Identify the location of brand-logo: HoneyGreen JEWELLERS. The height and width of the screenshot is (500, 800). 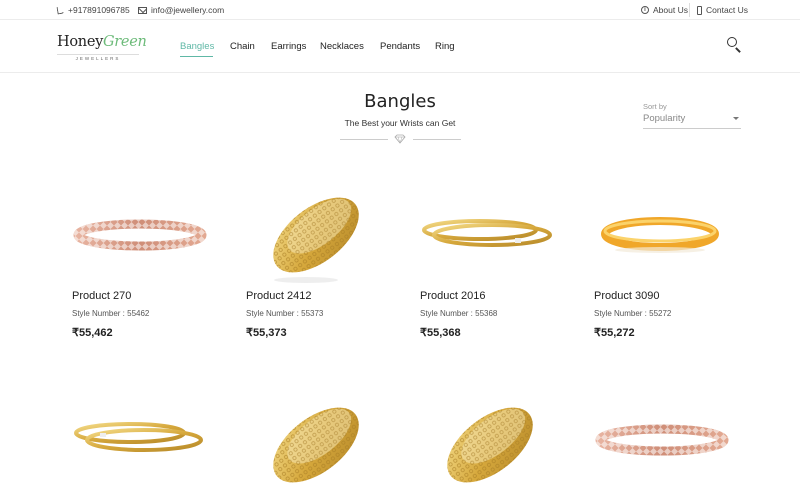
(102, 48).